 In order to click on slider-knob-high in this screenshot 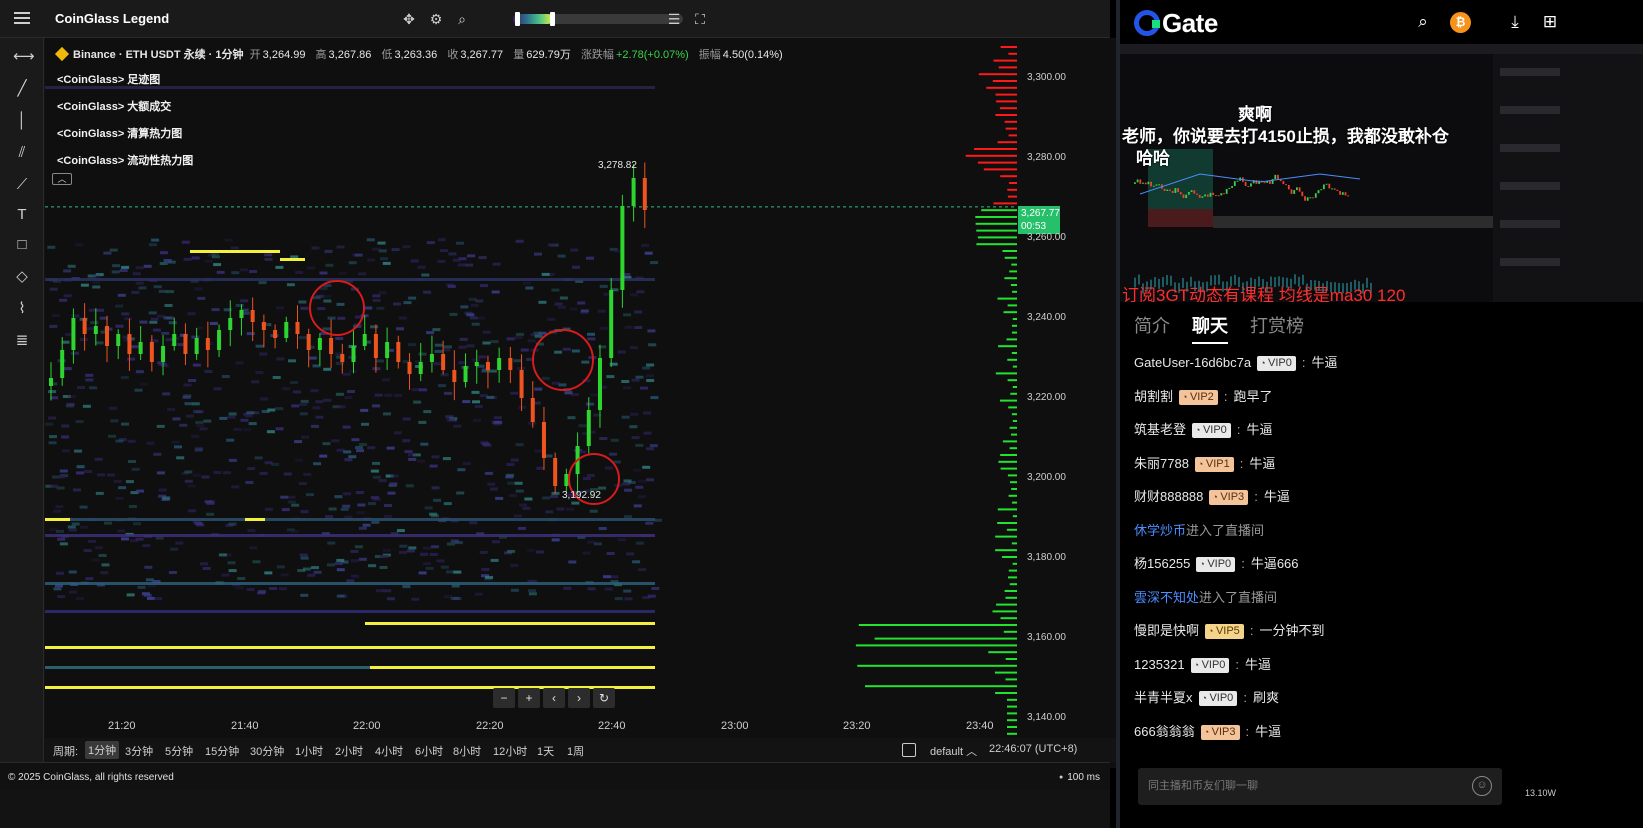, I will do `click(552, 19)`.